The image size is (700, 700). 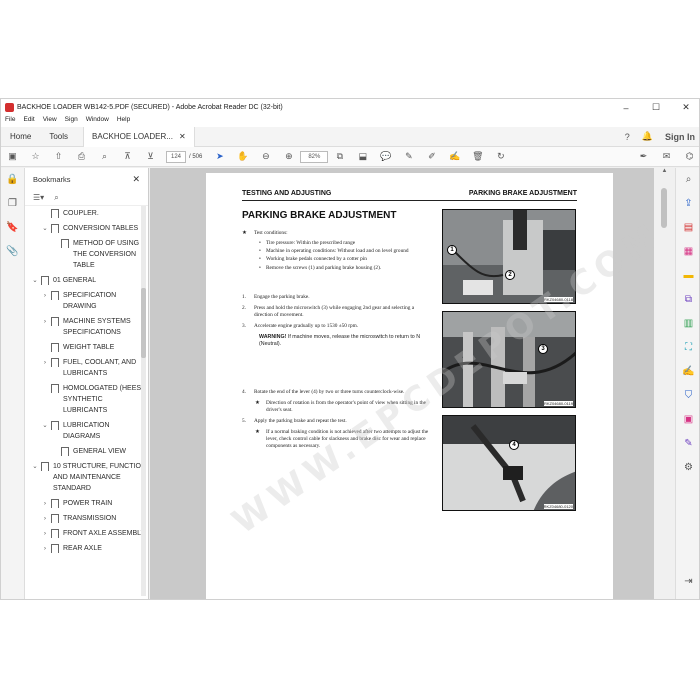 I want to click on hand-tool-icon: ✋, so click(x=242, y=156).